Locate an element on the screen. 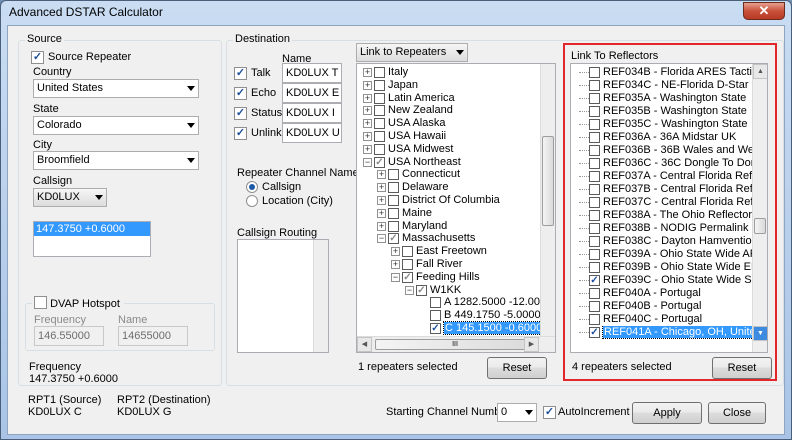  source-repeater-checkbox: ✓ is located at coordinates (37, 57).